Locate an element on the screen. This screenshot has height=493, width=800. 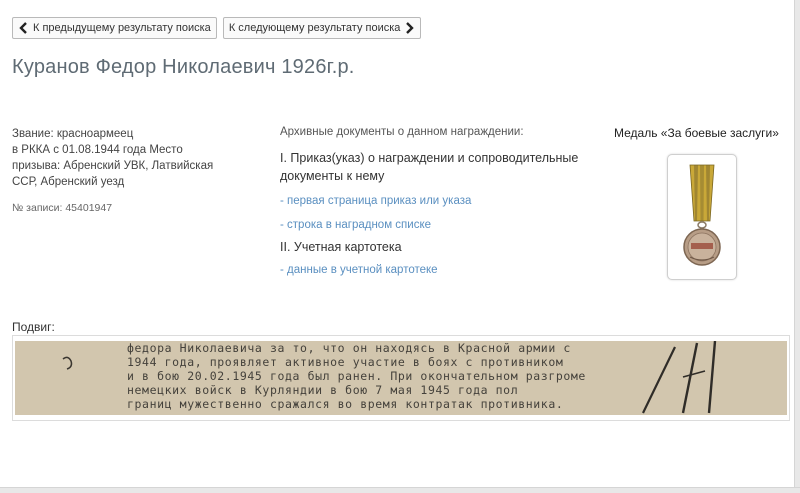
detail-line: в РККА с 01.08.1944 года Место is located at coordinates (97, 150).